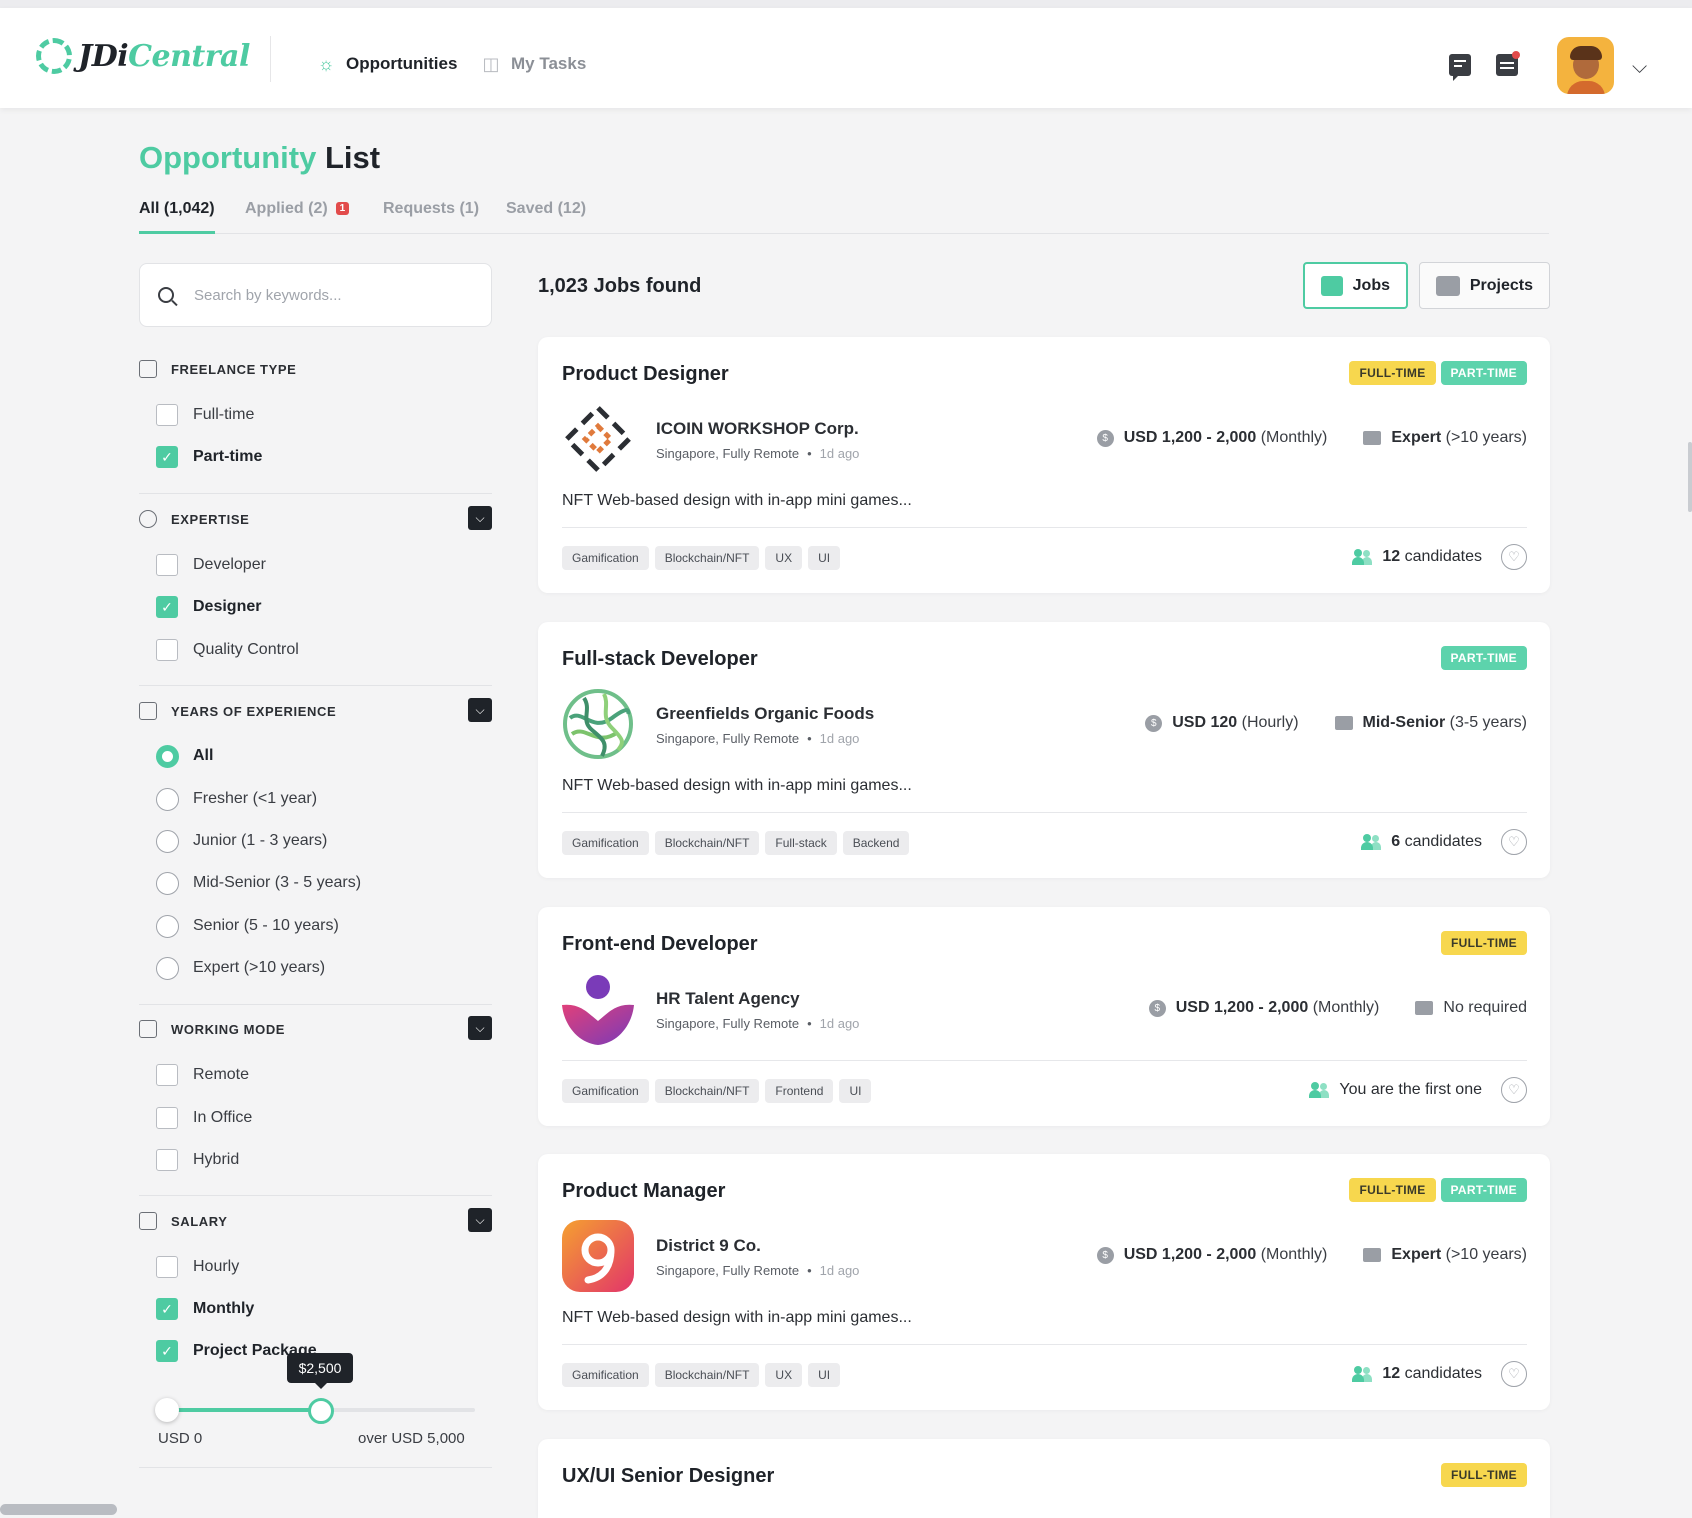 This screenshot has height=1518, width=1692. I want to click on job-title: Front-end Developer, so click(660, 944).